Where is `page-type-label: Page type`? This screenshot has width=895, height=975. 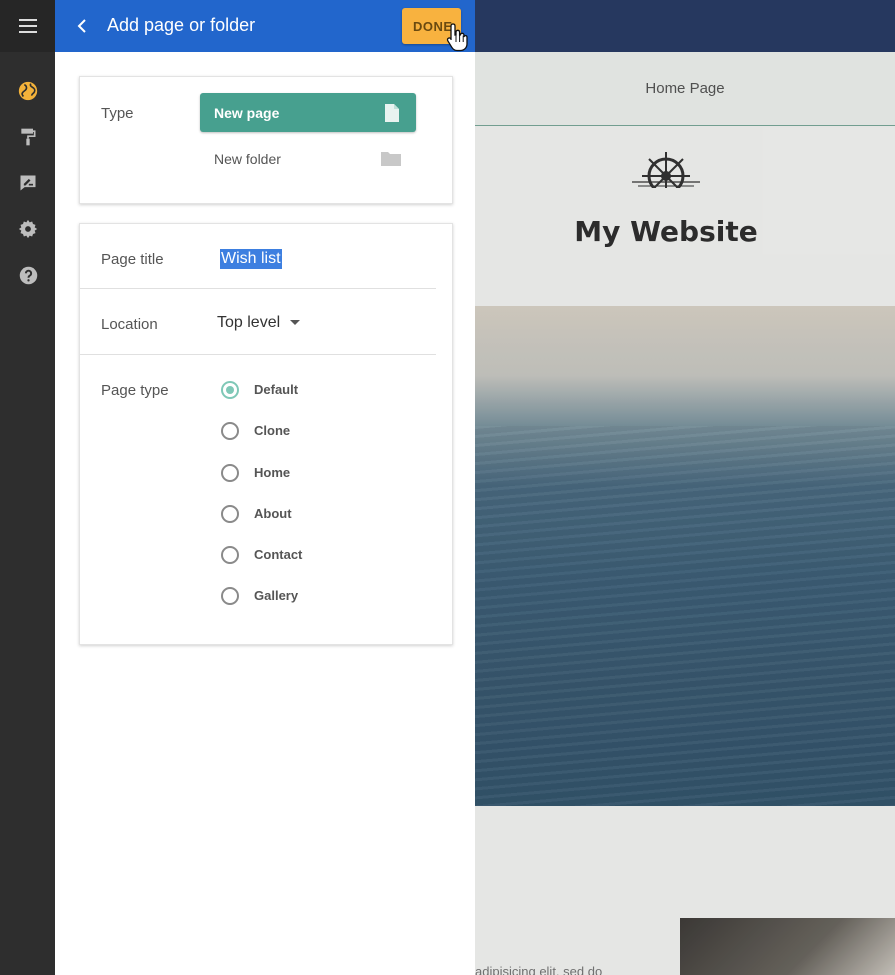 page-type-label: Page type is located at coordinates (135, 390).